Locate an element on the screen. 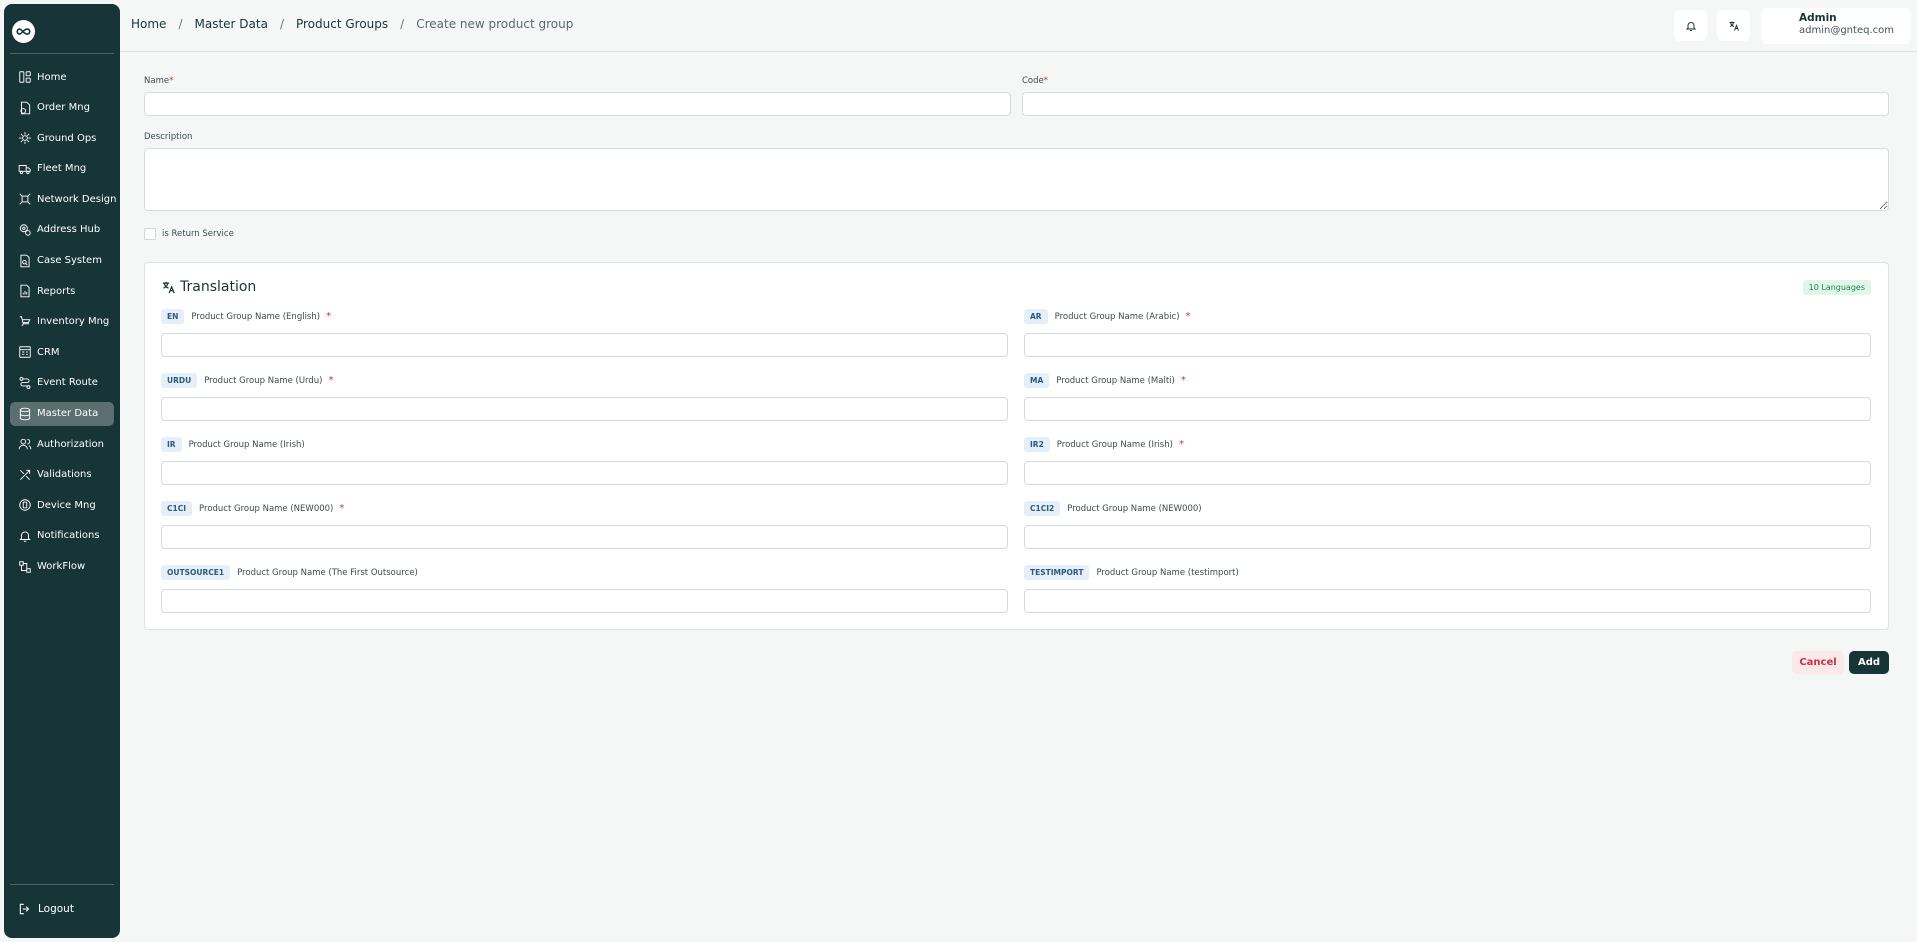  sidebar-item-event-route: Event Route is located at coordinates (62, 383).